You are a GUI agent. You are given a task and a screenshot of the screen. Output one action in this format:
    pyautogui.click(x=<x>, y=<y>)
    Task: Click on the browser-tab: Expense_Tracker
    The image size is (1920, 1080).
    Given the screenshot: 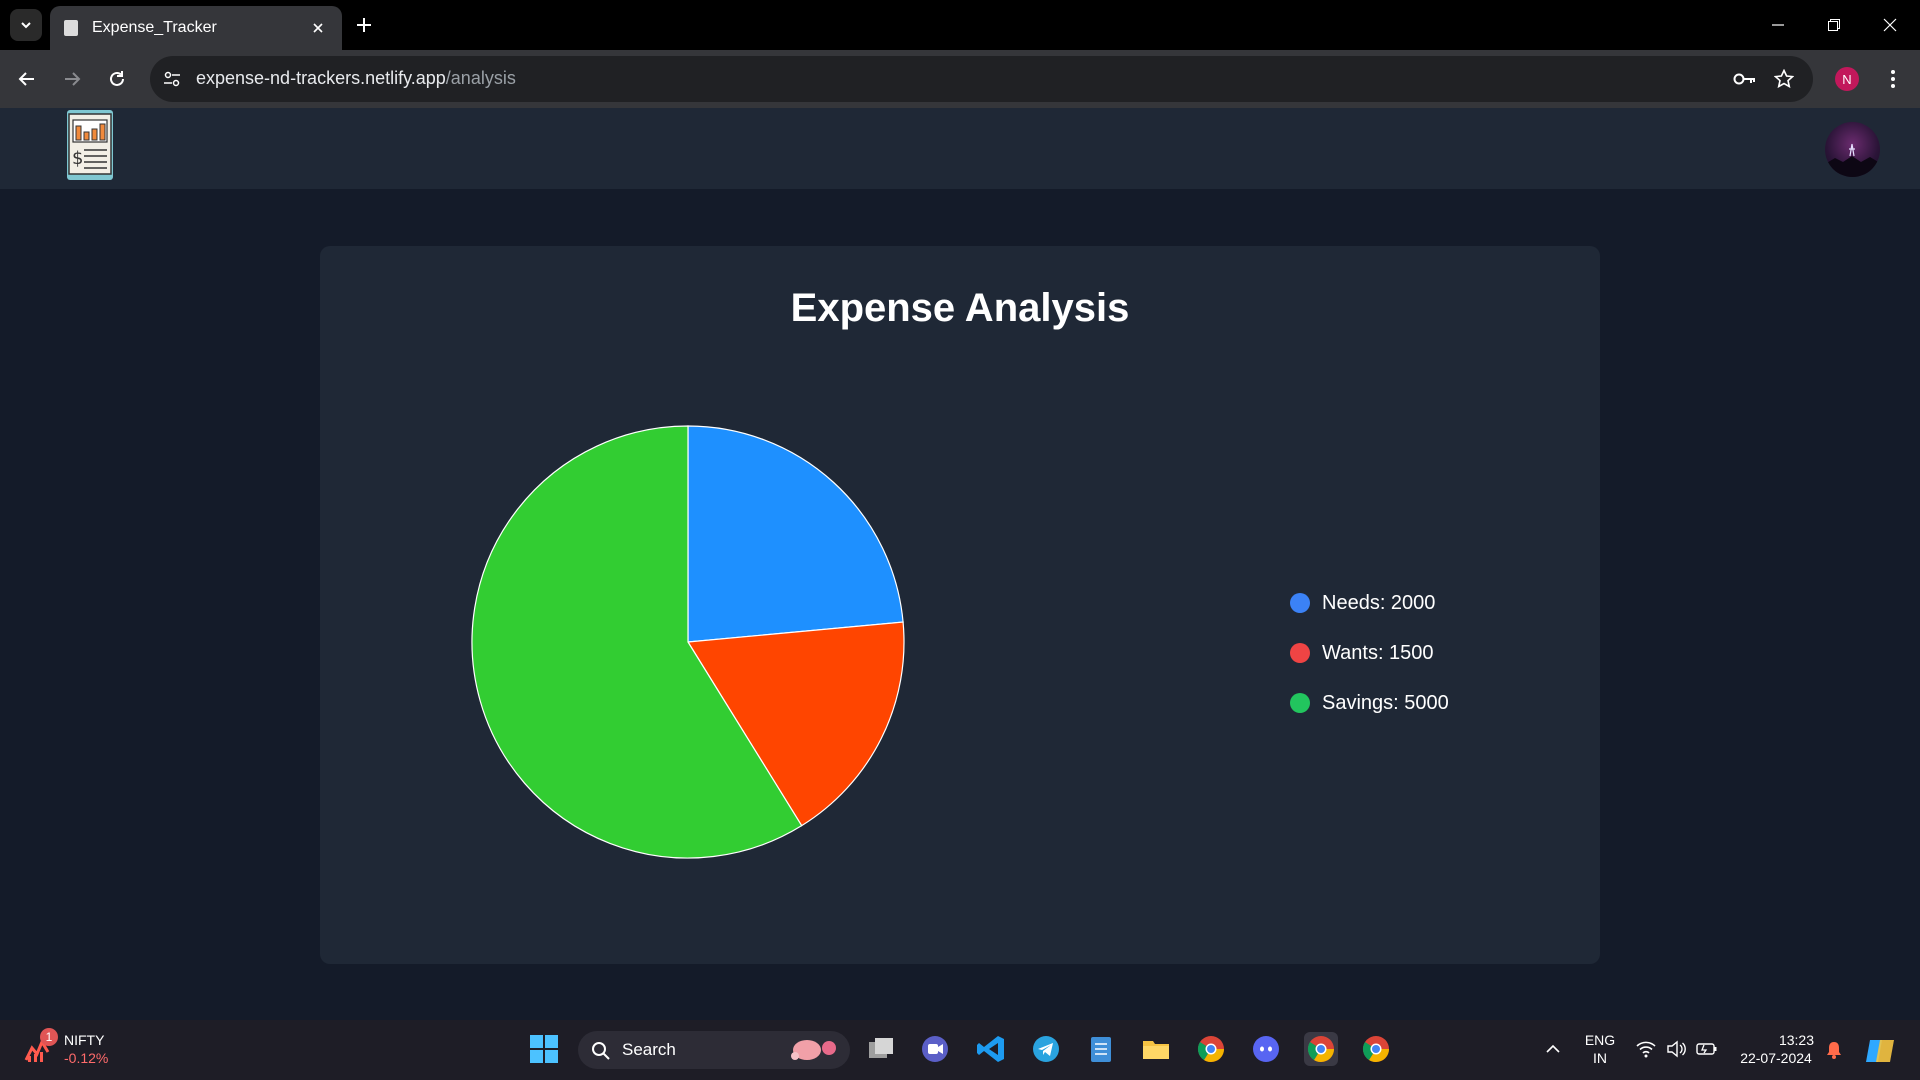 What is the action you would take?
    pyautogui.click(x=196, y=28)
    